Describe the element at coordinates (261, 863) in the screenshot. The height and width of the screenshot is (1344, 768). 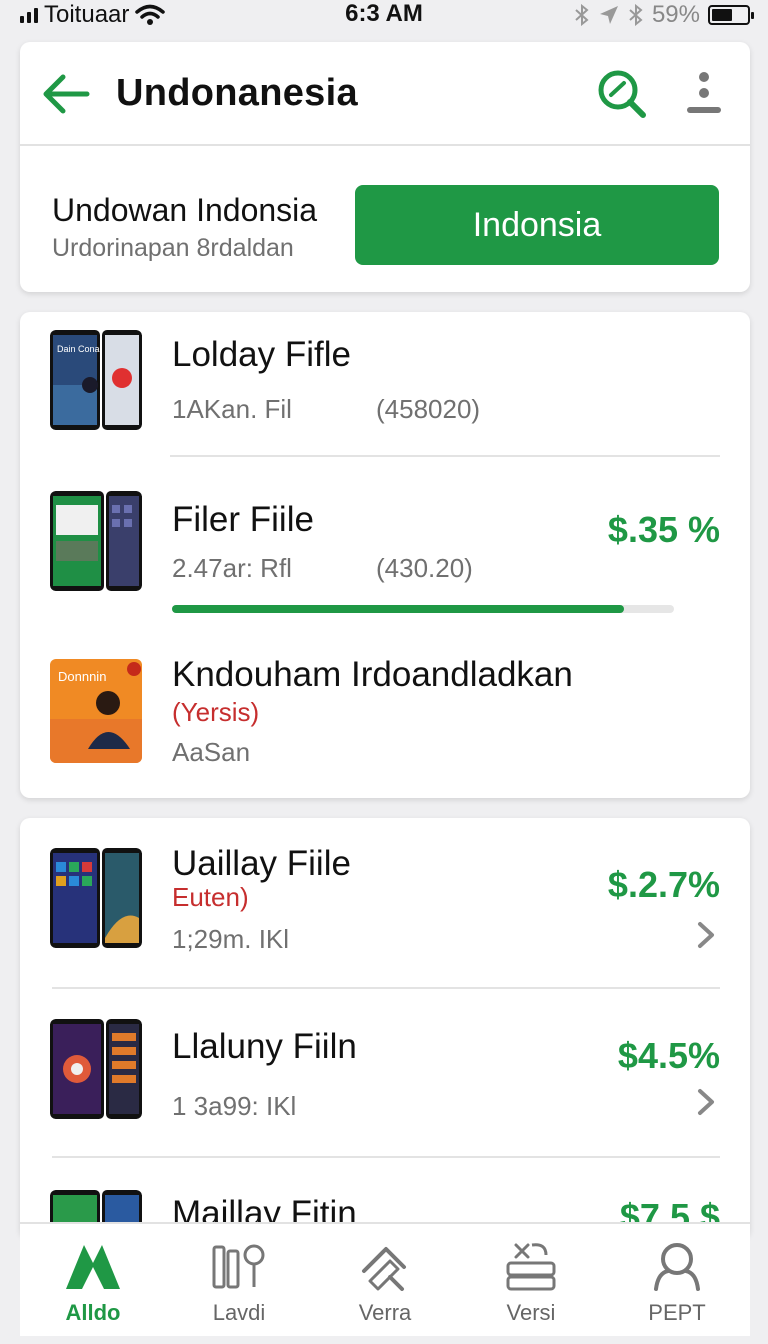
I see `item-title: Uaillay Fiile` at that location.